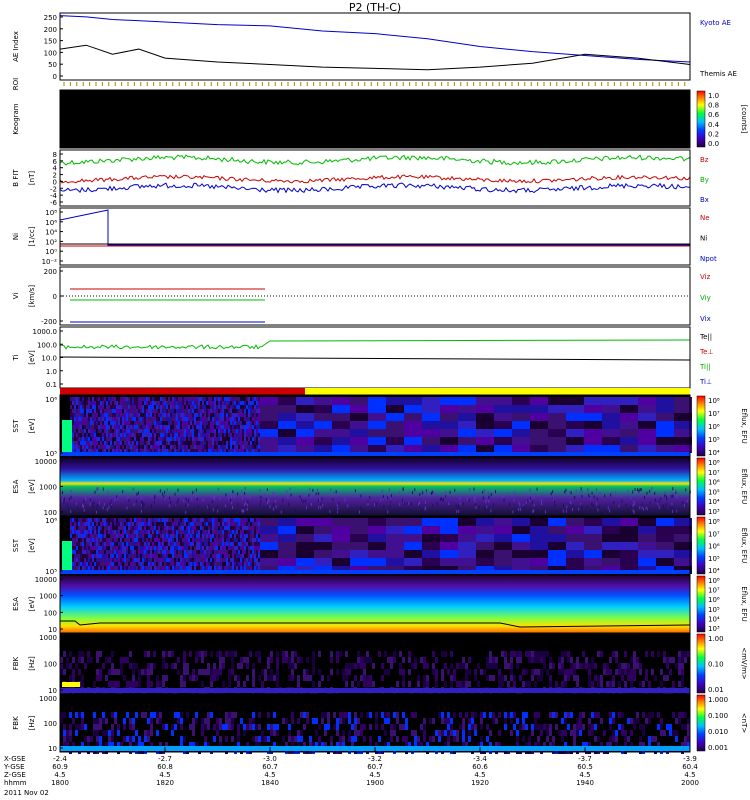  What do you see at coordinates (375, 57) in the screenshot?
I see `series-line-themis-ae` at bounding box center [375, 57].